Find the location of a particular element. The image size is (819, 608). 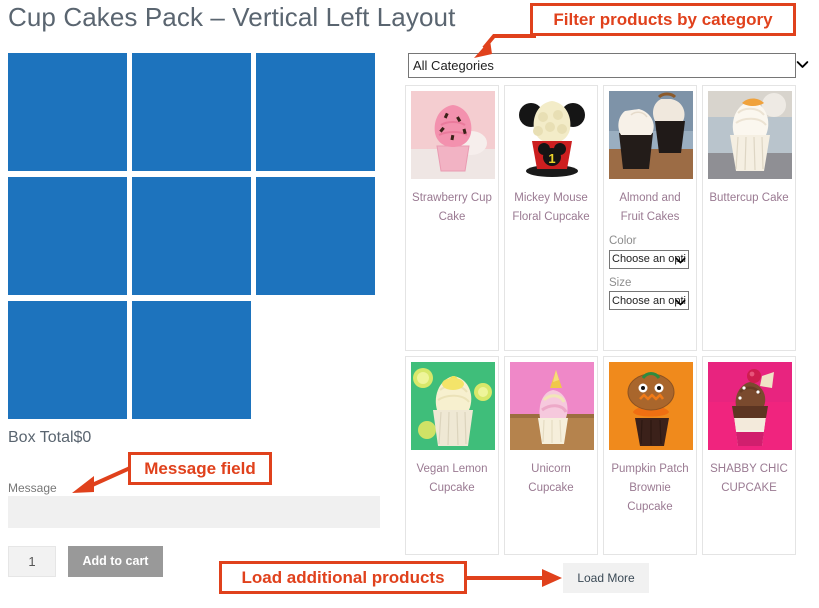

product-name: Strawberry Cup Cake is located at coordinates (452, 207).